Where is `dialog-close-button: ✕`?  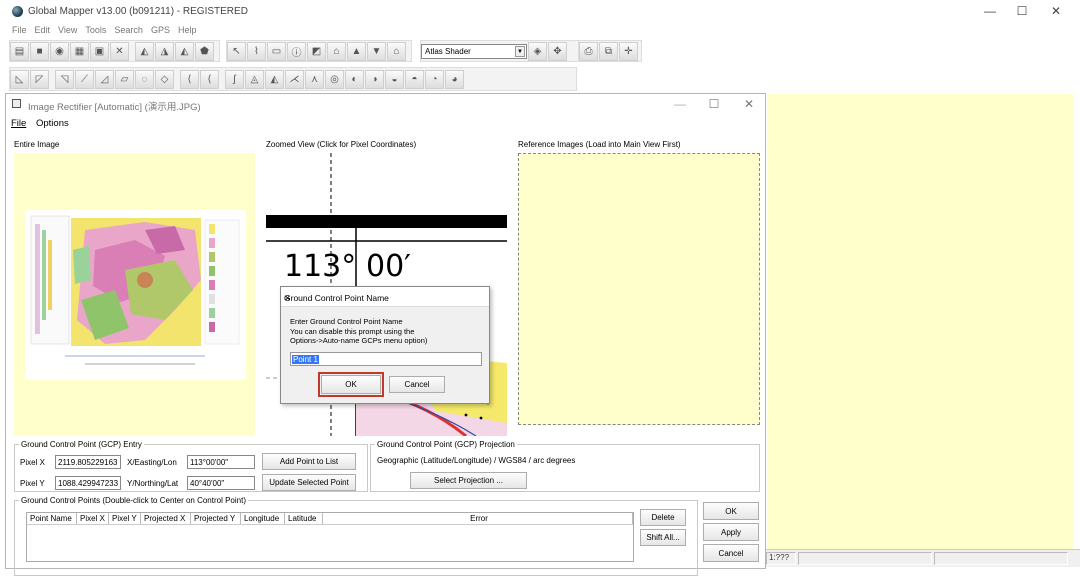
dialog-close-button: ✕ is located at coordinates (749, 104).